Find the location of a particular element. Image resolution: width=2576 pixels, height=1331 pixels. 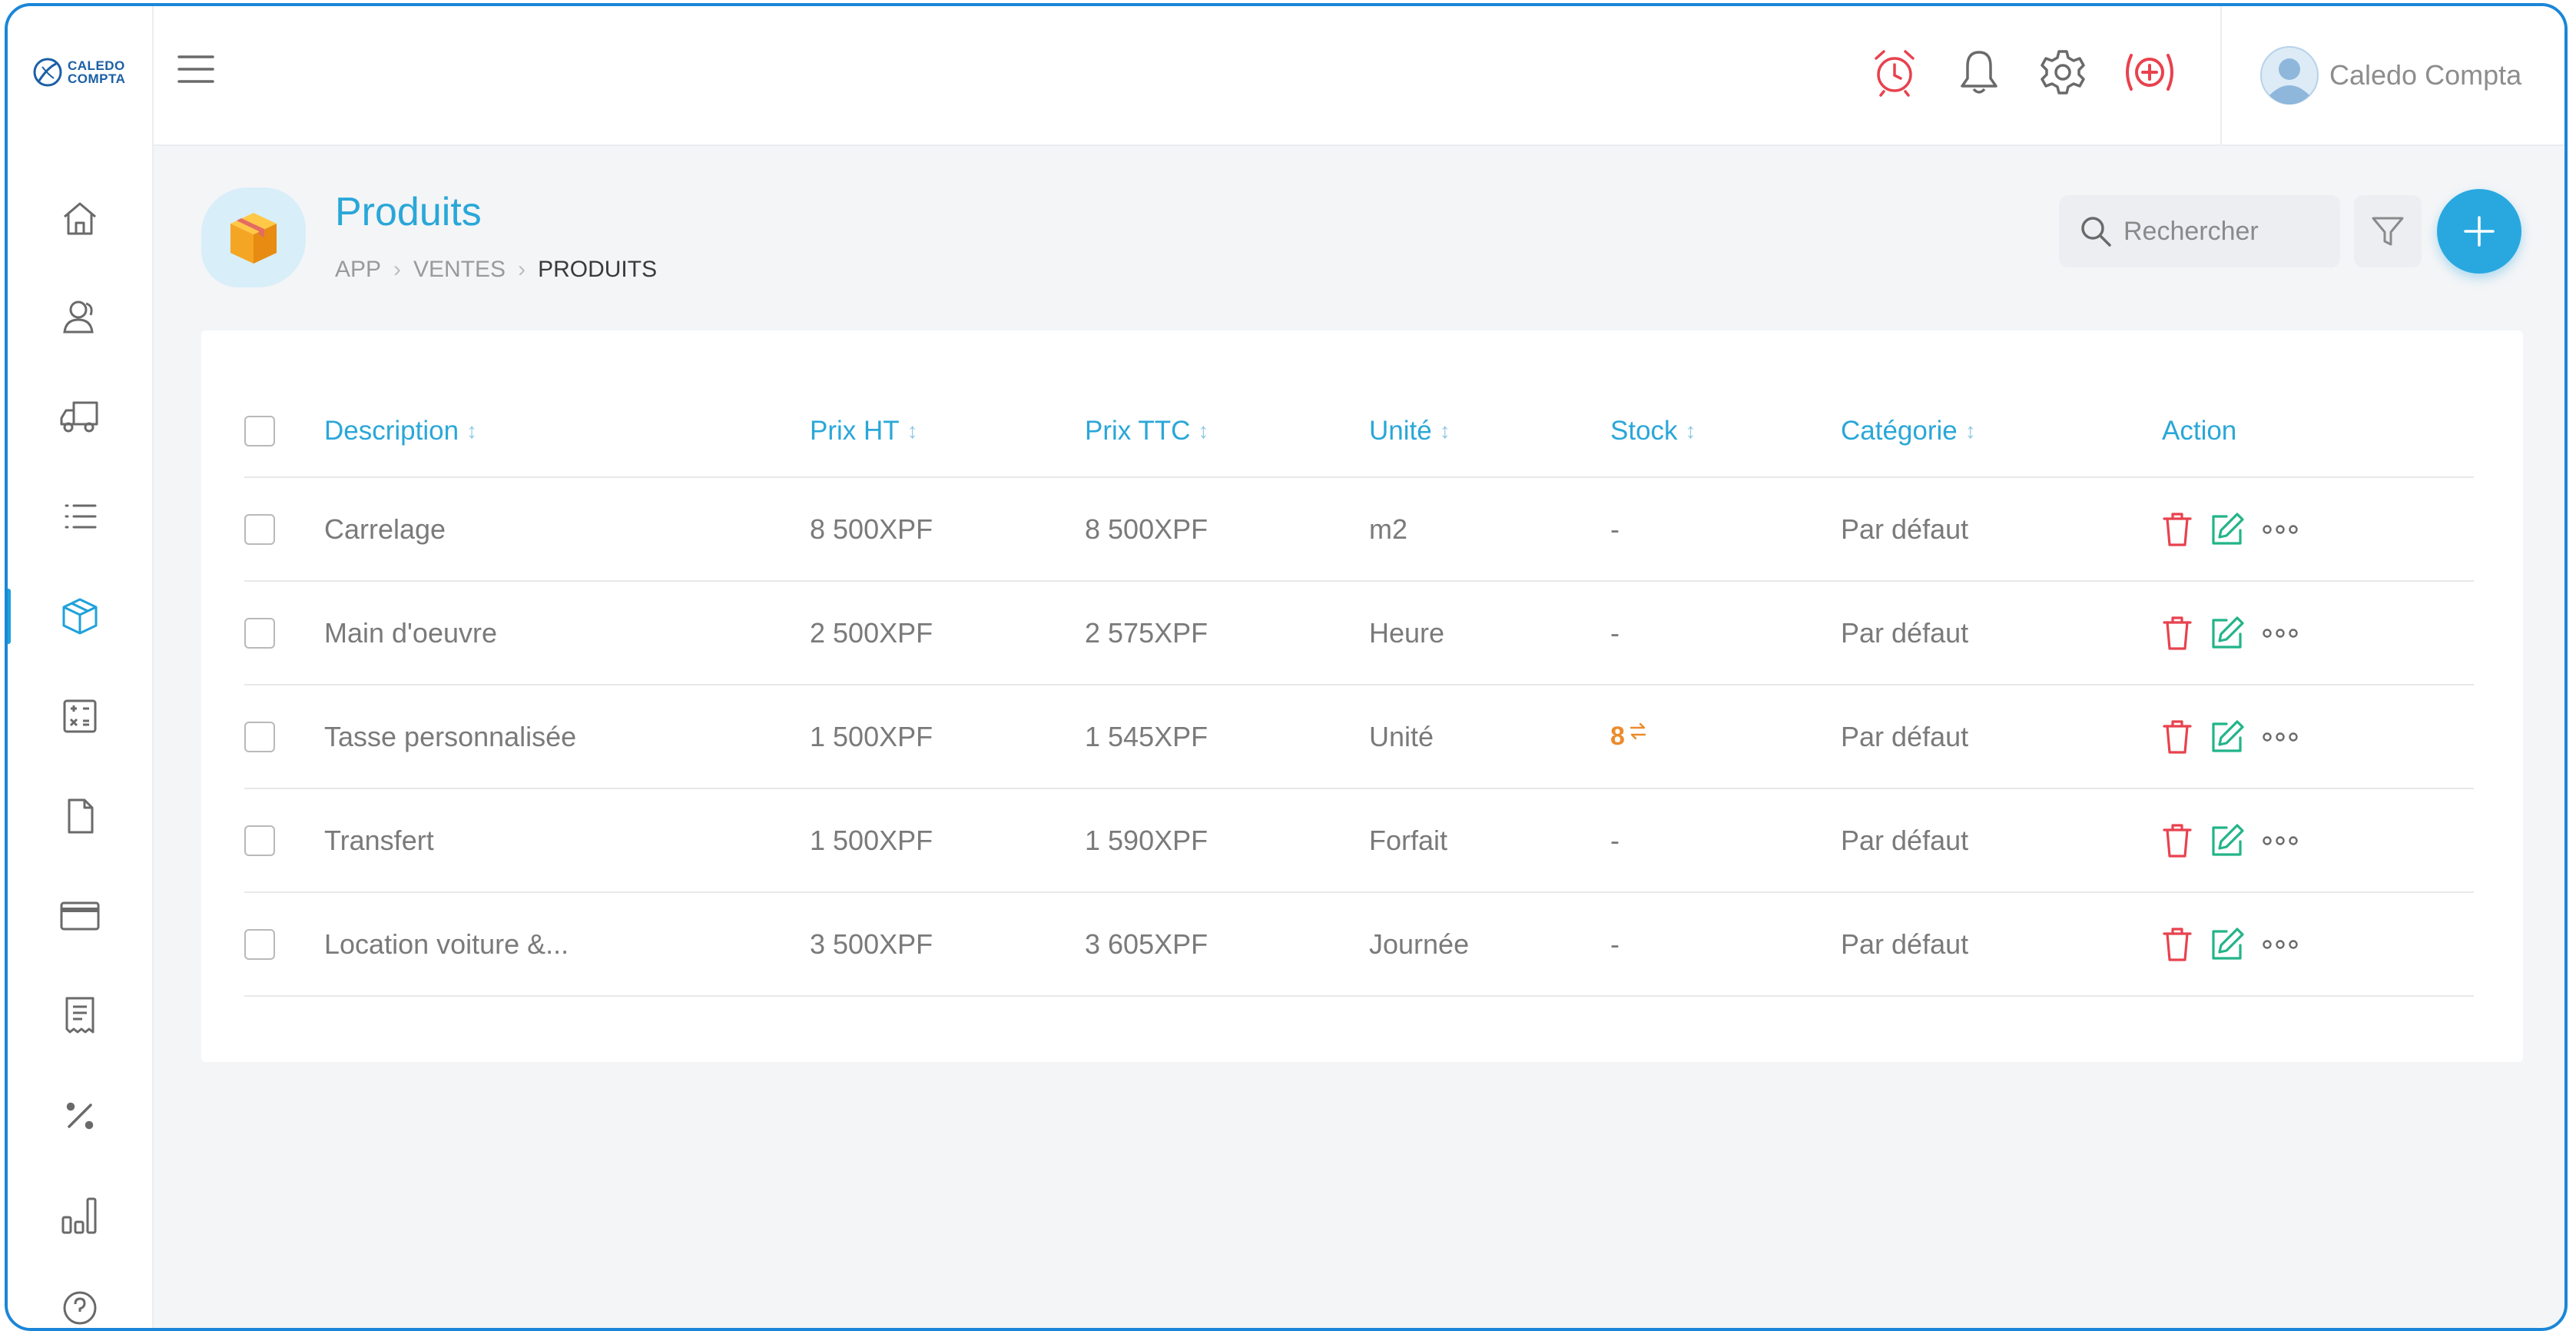

sidebar-item-payments is located at coordinates (80, 916).